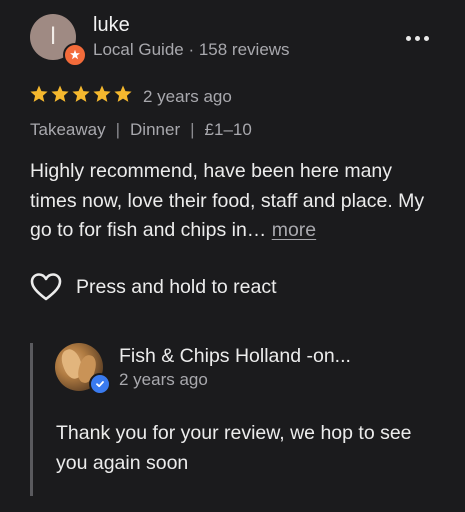 This screenshot has height=512, width=465. I want to click on avatar-letter: l, so click(53, 36).